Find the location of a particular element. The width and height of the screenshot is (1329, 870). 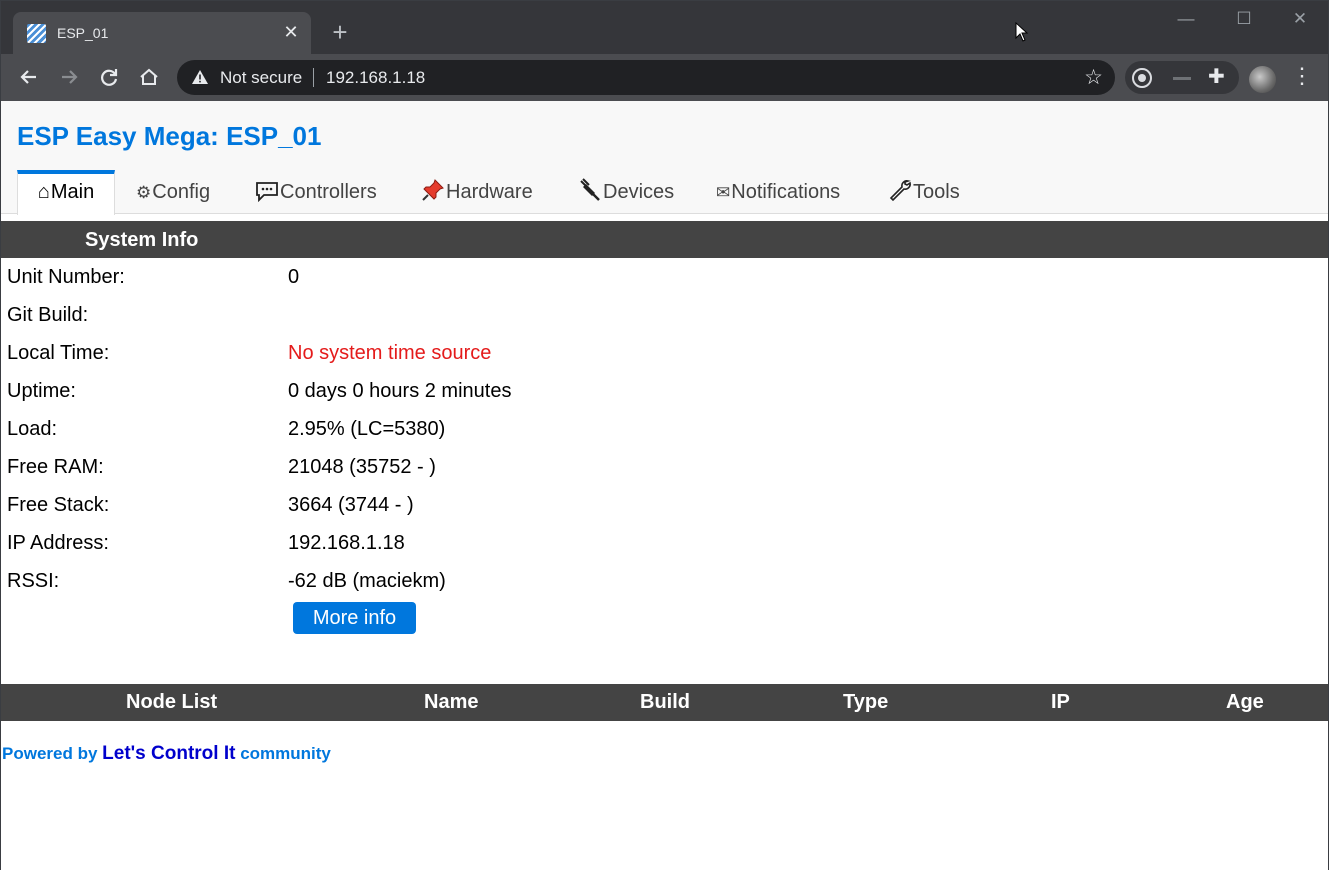

tab-label: Hardware is located at coordinates (489, 192).